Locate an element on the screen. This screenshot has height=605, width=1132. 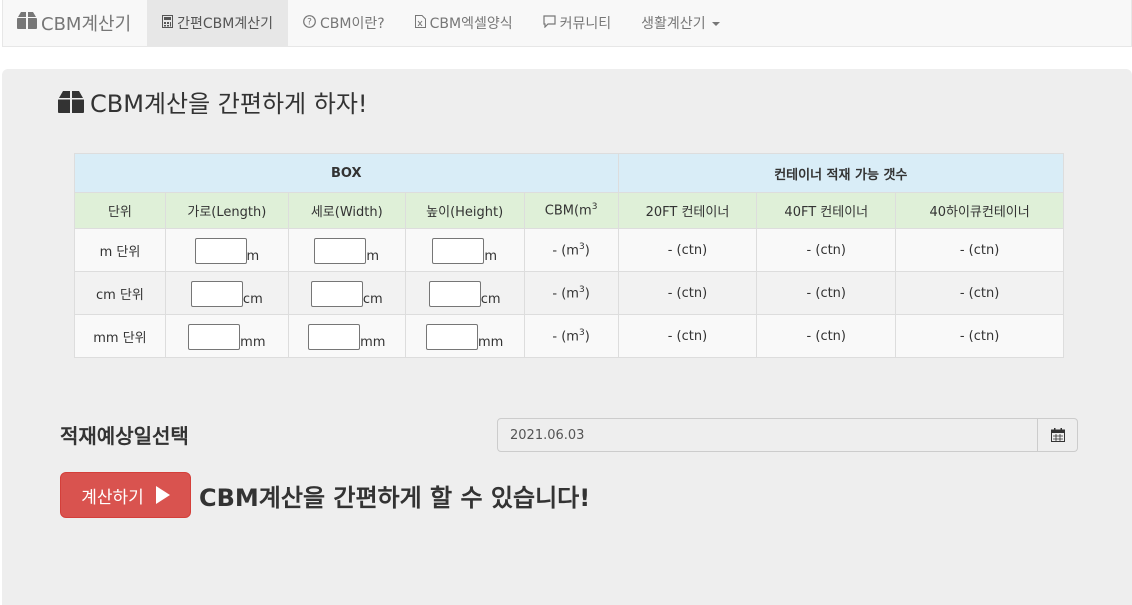
nav-label: 커뮤니티 is located at coordinates (585, 24).